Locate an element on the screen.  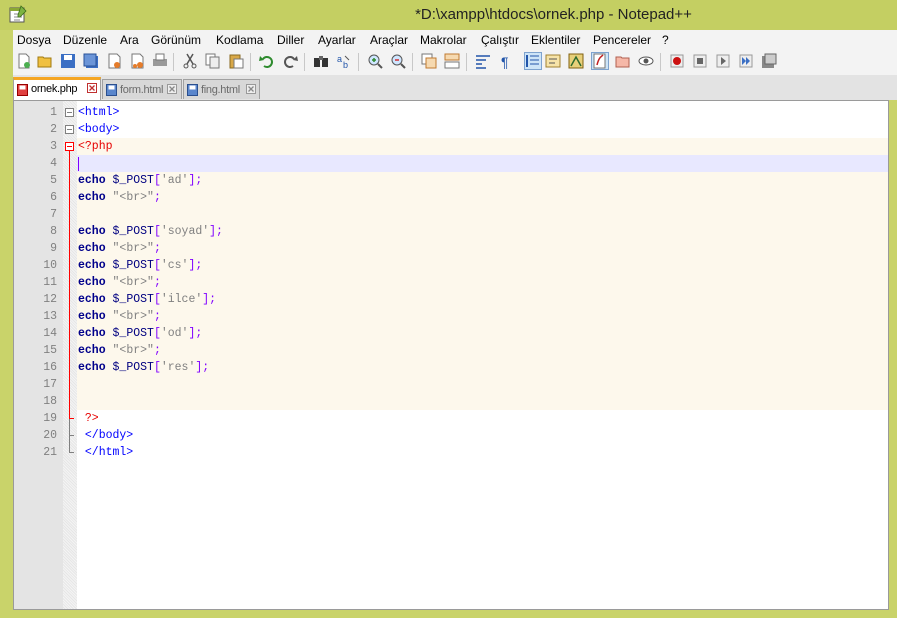
line-number: 10 is located at coordinates (50, 265).